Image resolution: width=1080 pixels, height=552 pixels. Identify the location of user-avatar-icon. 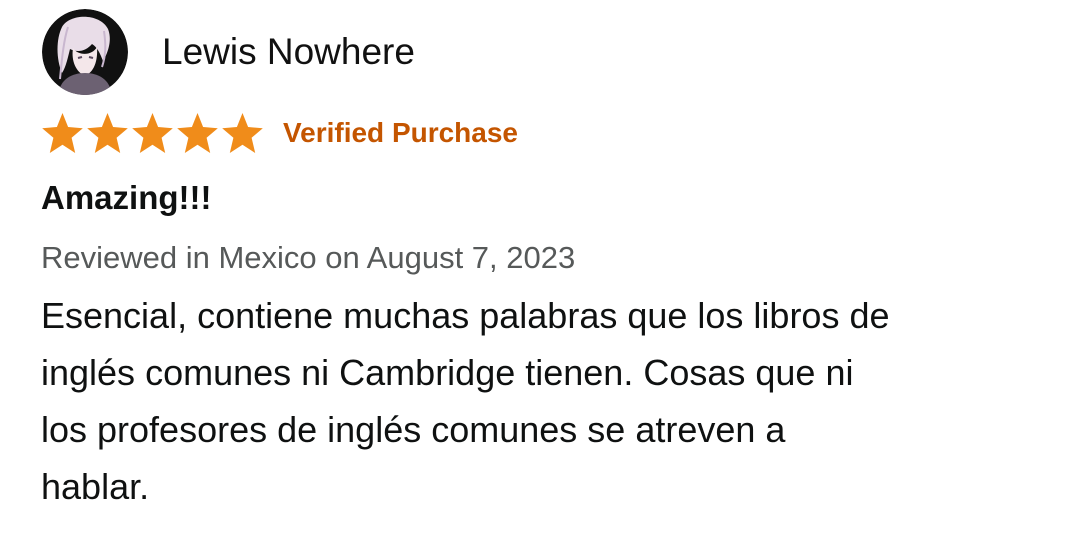
(85, 52).